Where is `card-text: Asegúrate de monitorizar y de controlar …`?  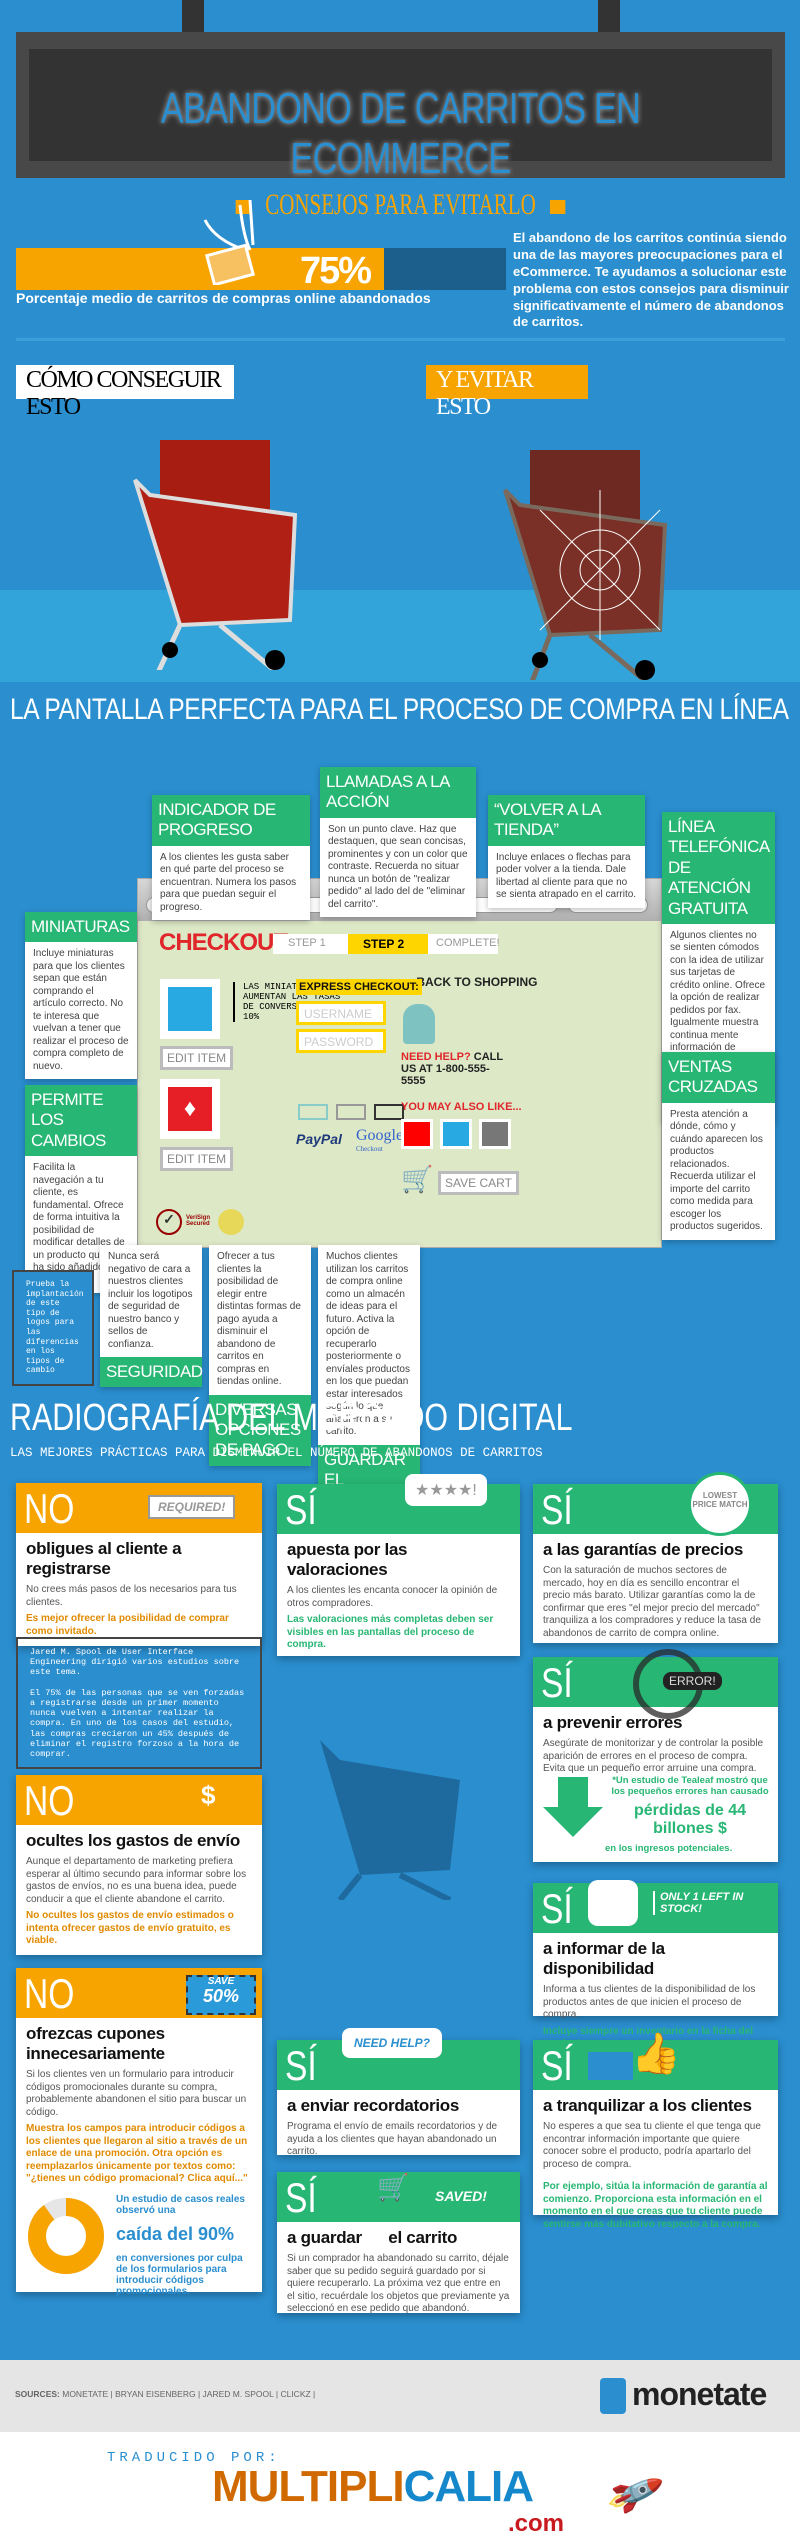
card-text: Asegúrate de monitorizar y de controlar … is located at coordinates (653, 1756).